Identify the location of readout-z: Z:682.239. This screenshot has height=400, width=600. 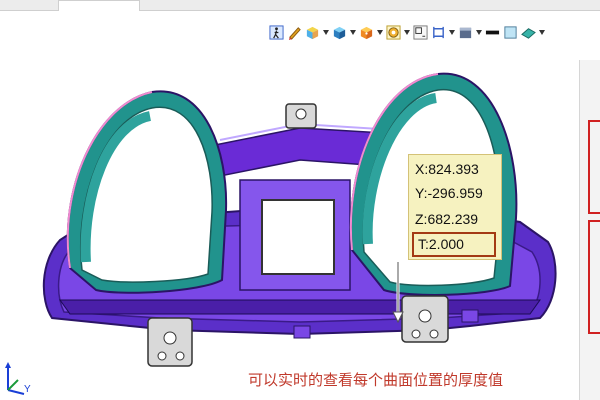
(447, 219).